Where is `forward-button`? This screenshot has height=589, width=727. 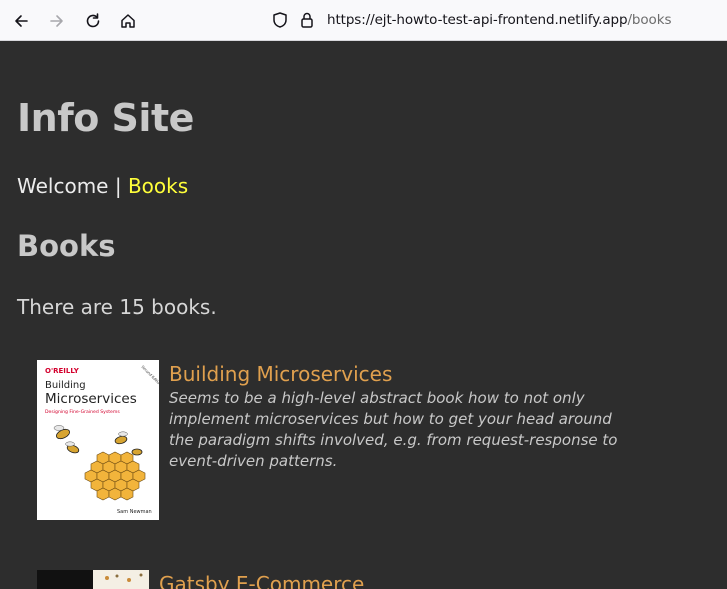
forward-button is located at coordinates (57, 21).